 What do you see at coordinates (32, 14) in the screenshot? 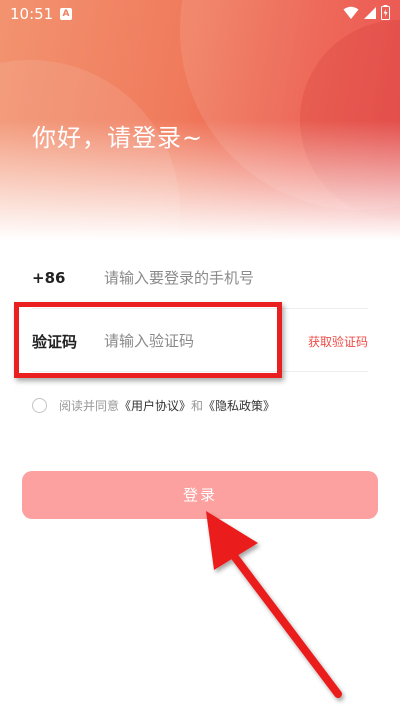
I see `status-time: 10:51` at bounding box center [32, 14].